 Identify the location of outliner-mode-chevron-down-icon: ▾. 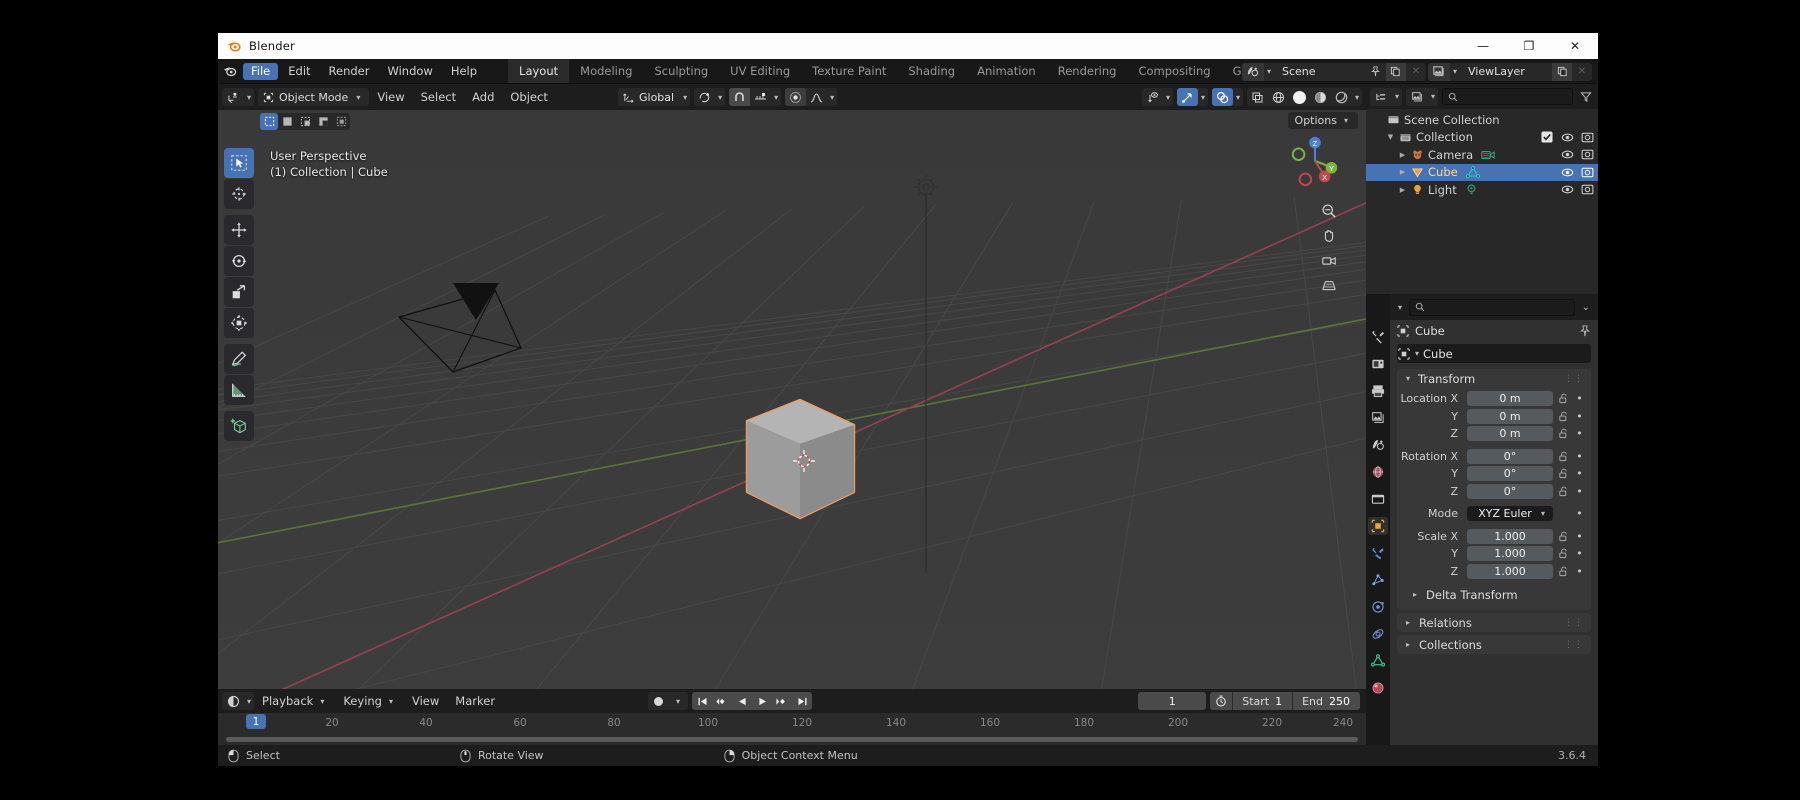
(1397, 96).